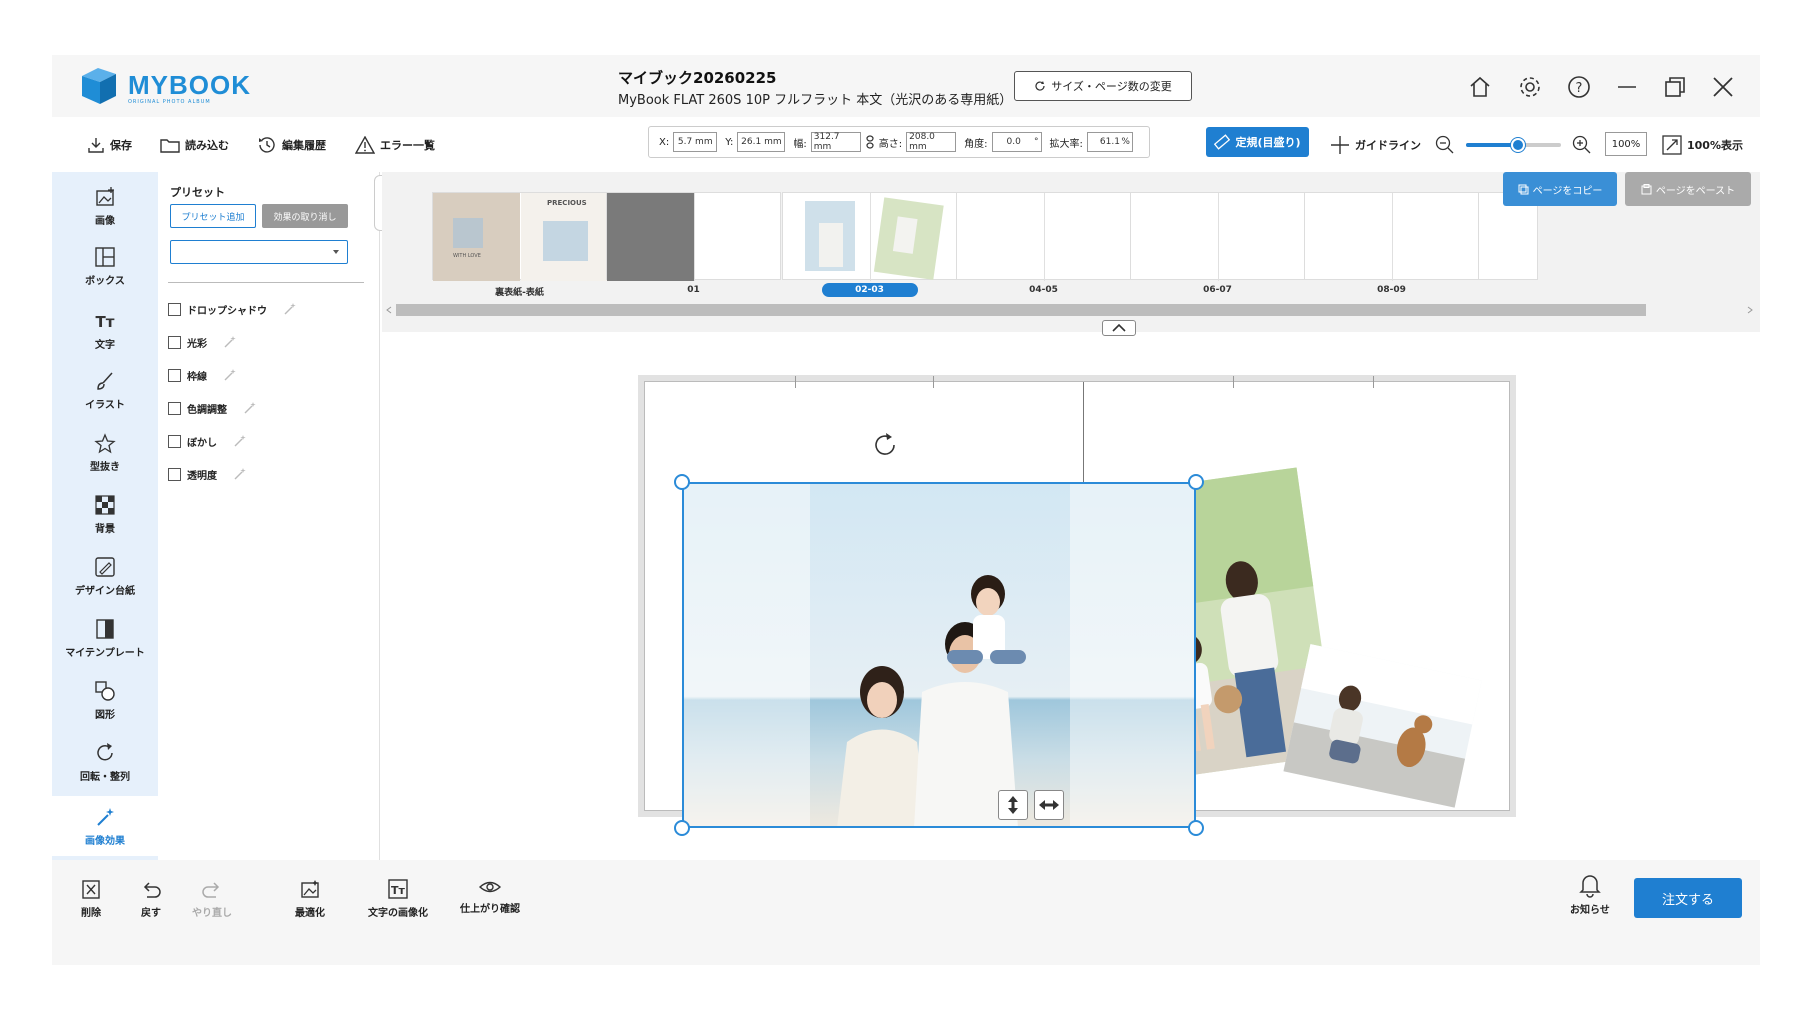 This screenshot has width=1800, height=1013. I want to click on save-button: 保存, so click(109, 145).